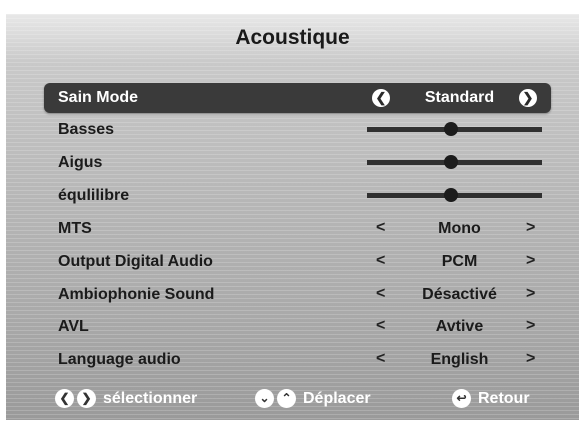 Image resolution: width=585 pixels, height=422 pixels. What do you see at coordinates (337, 398) in the screenshot?
I see `hint-move-label: Déplacer` at bounding box center [337, 398].